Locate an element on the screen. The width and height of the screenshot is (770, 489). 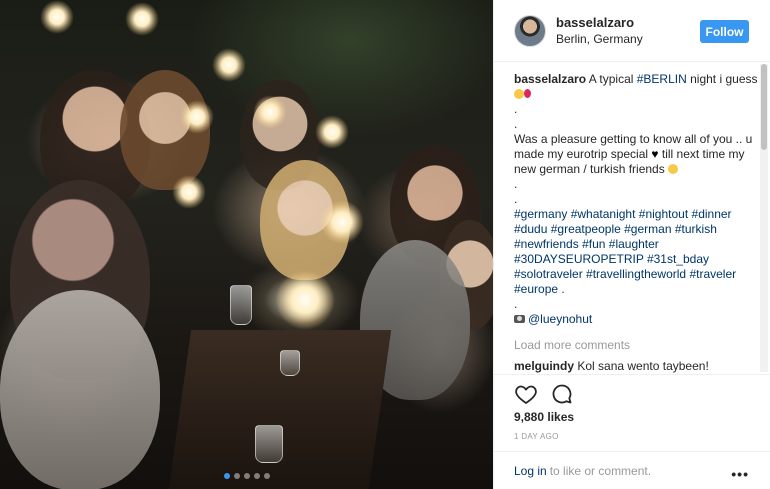
load-more-comments-button: Load more comments is located at coordinates (636, 345).